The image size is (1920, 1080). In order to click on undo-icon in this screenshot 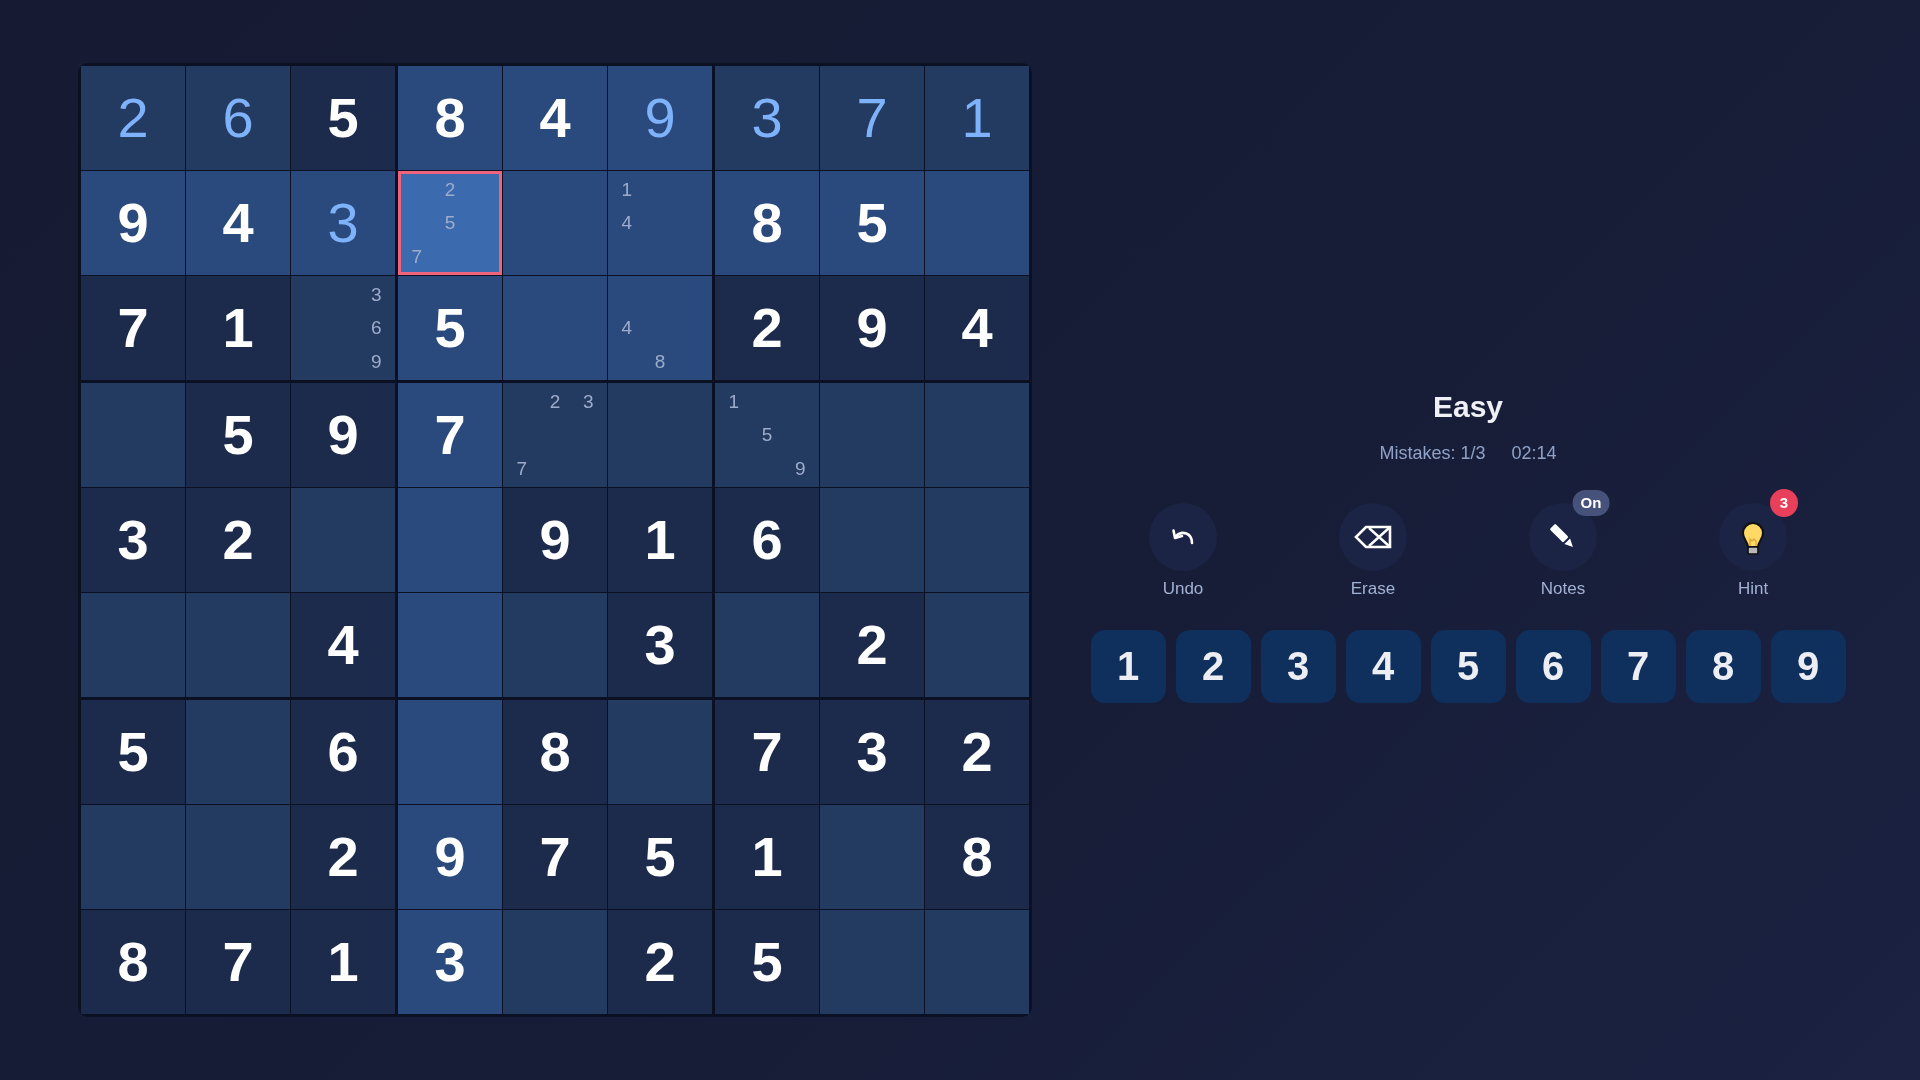, I will do `click(1183, 537)`.